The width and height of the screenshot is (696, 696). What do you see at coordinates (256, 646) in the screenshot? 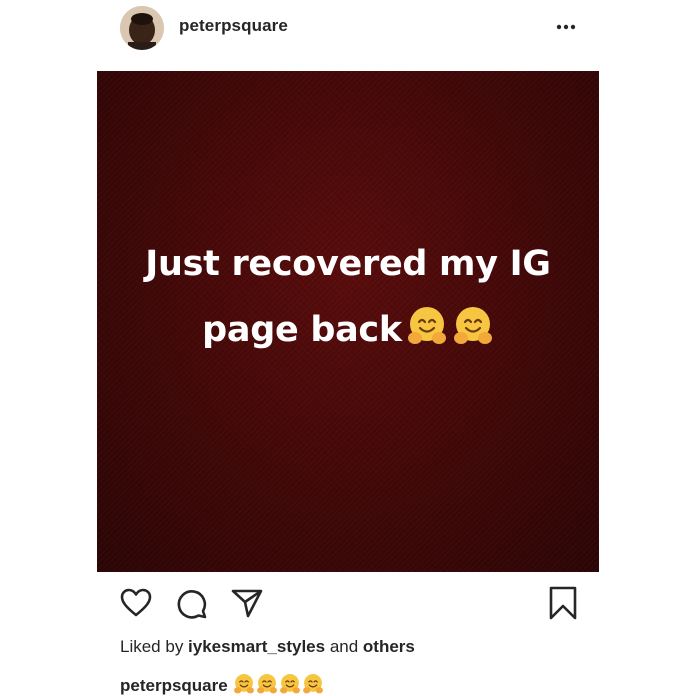
I see `likes-user-link: iykesmart_styles` at bounding box center [256, 646].